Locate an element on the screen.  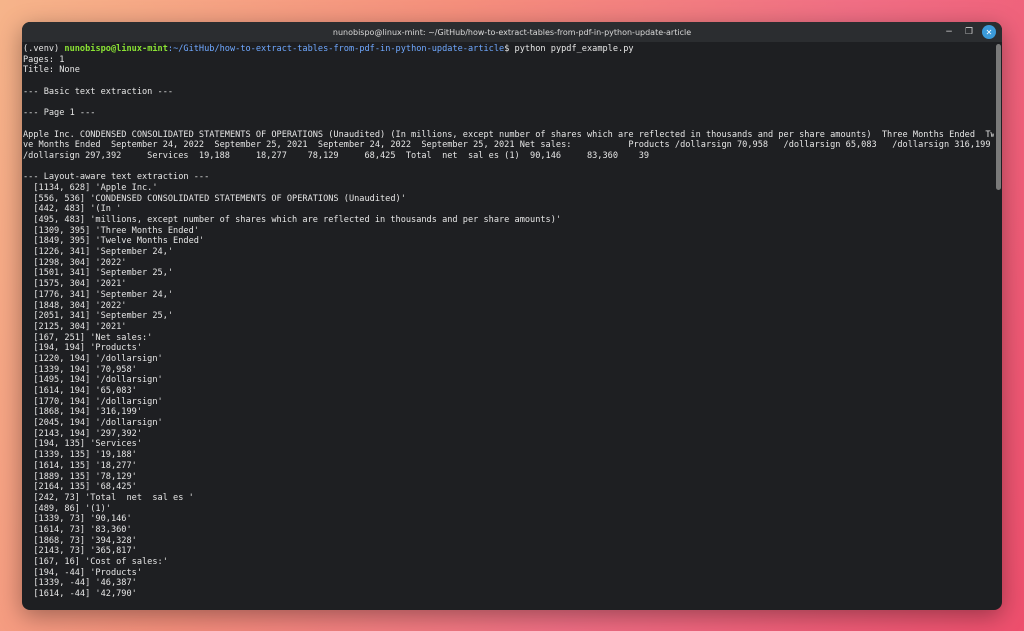
output-line: [167, 251] 'Net sales:' is located at coordinates (88, 337).